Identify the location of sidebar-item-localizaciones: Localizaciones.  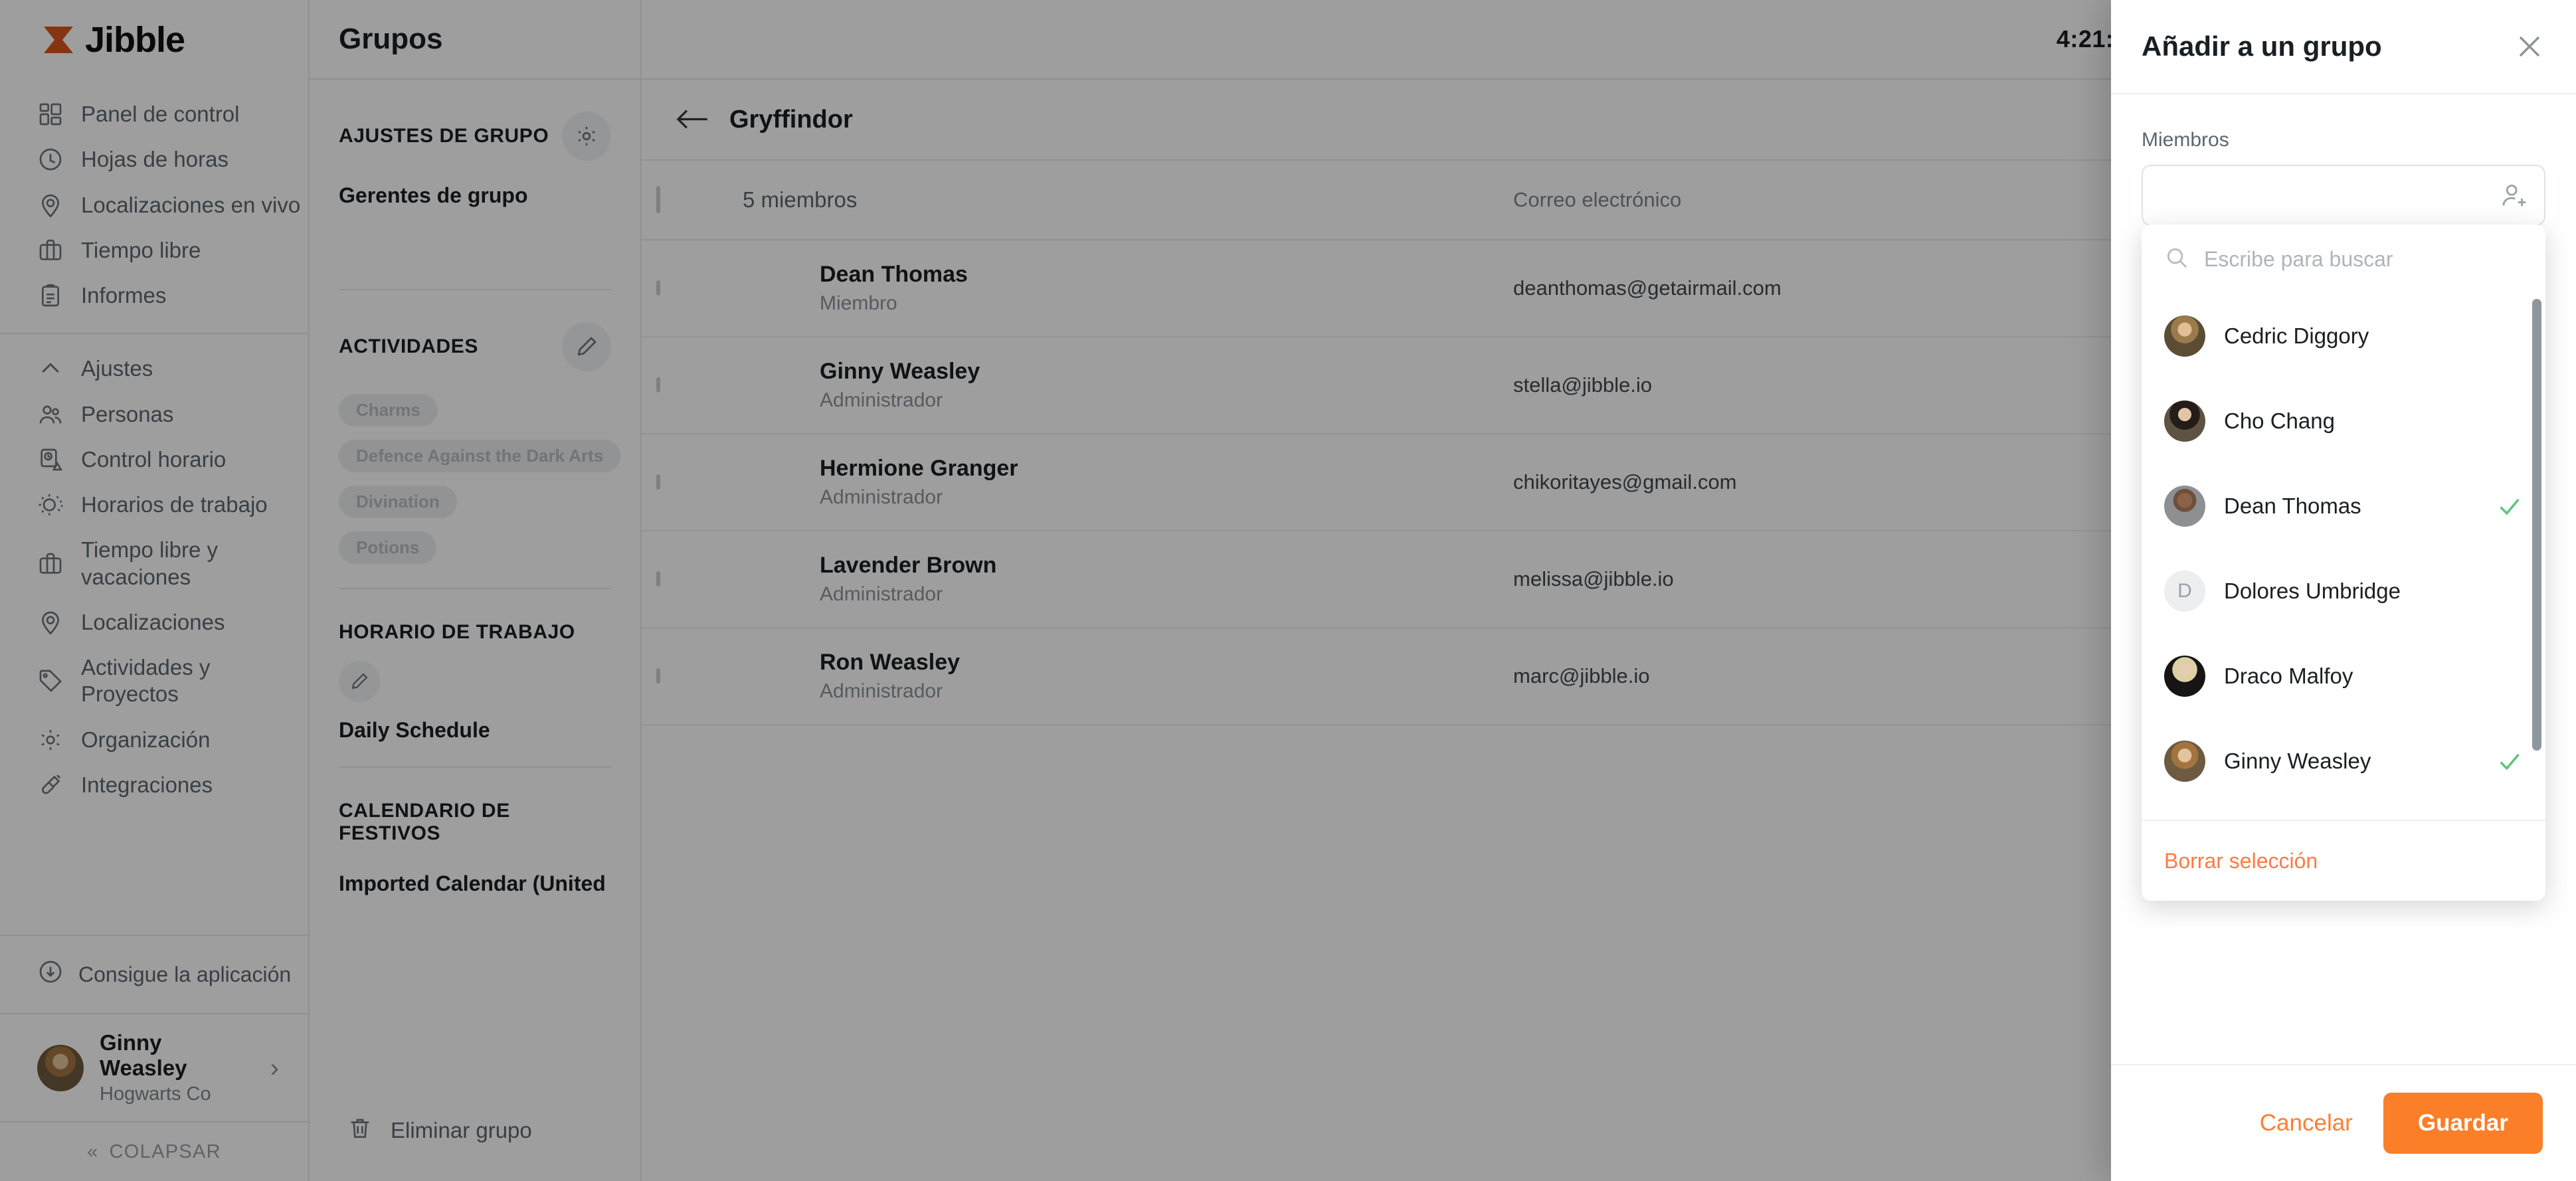
(154, 622).